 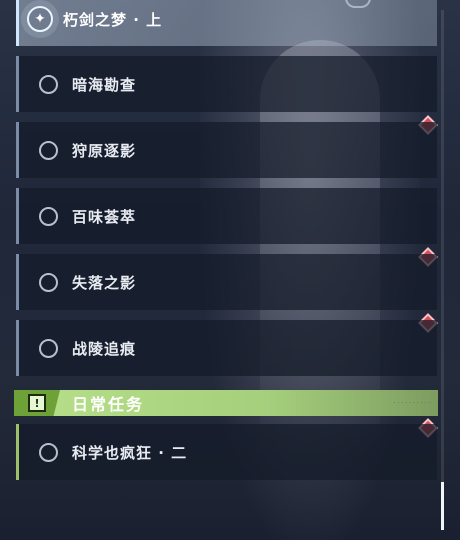 I want to click on section-title: 日常任务, so click(x=108, y=404).